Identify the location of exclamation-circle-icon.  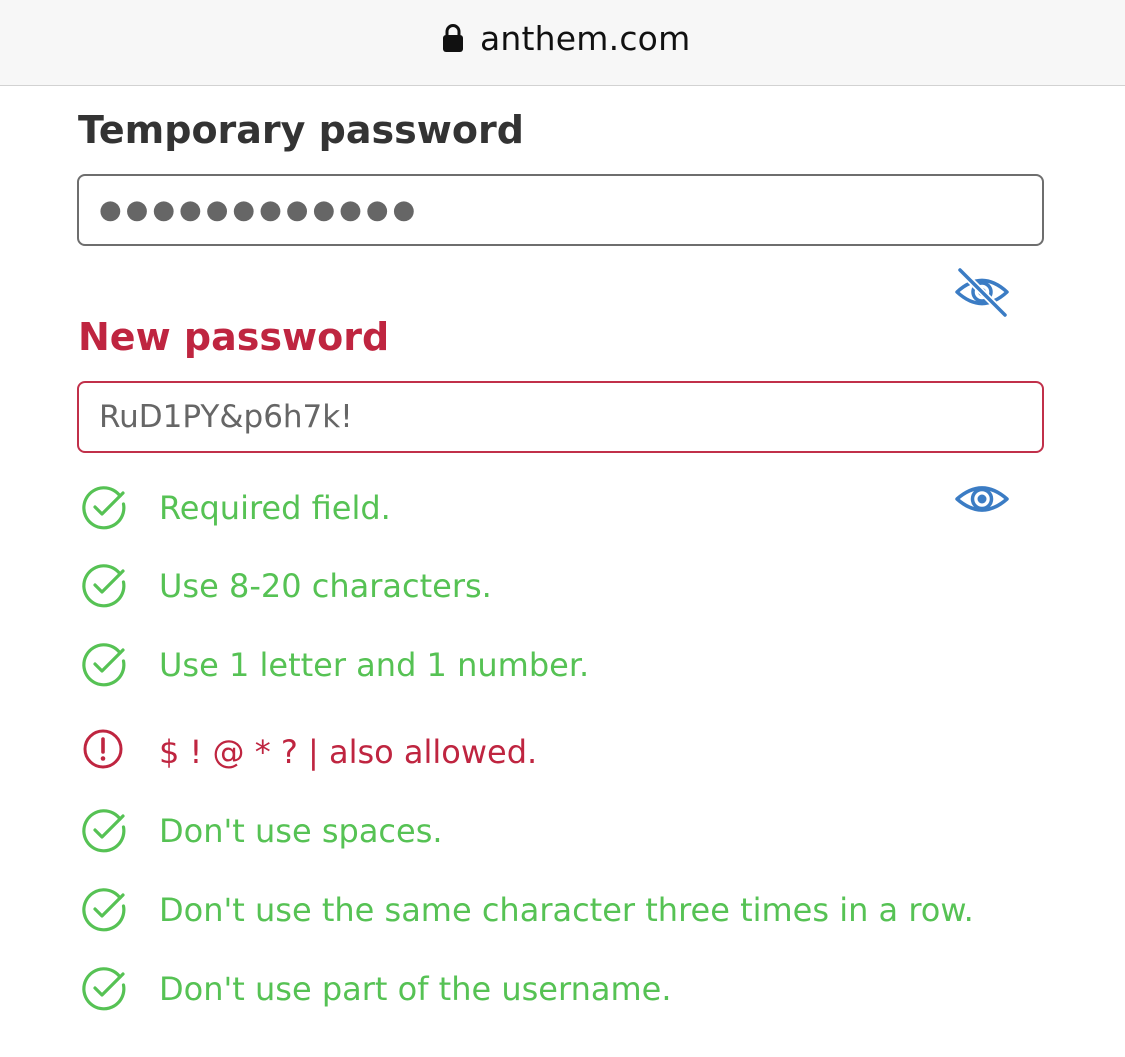
(103, 749).